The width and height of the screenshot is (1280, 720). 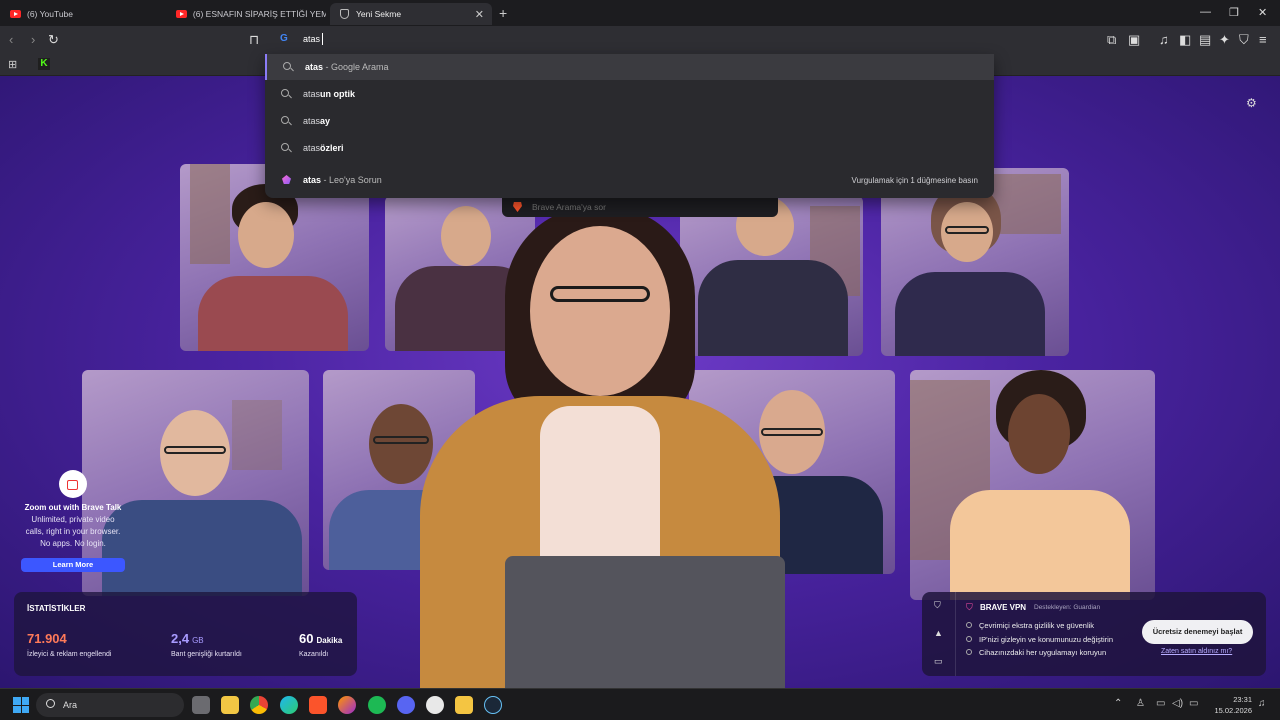 I want to click on youtube-icon, so click(x=181, y=14).